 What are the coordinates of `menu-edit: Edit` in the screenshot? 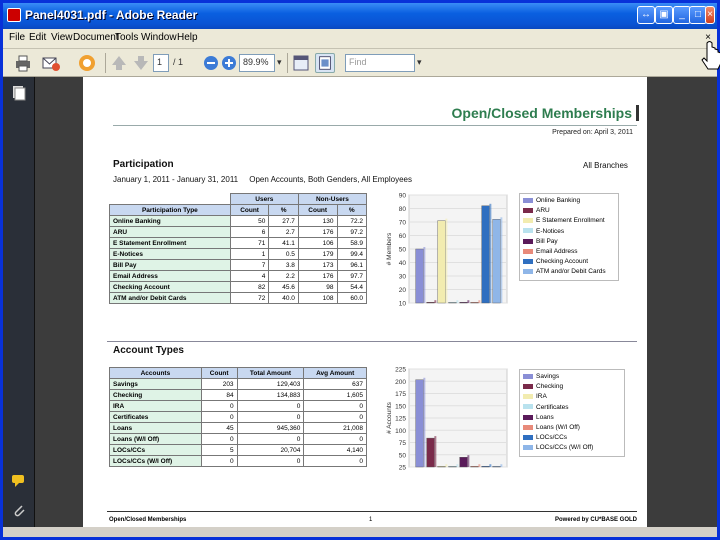 It's located at (37, 37).